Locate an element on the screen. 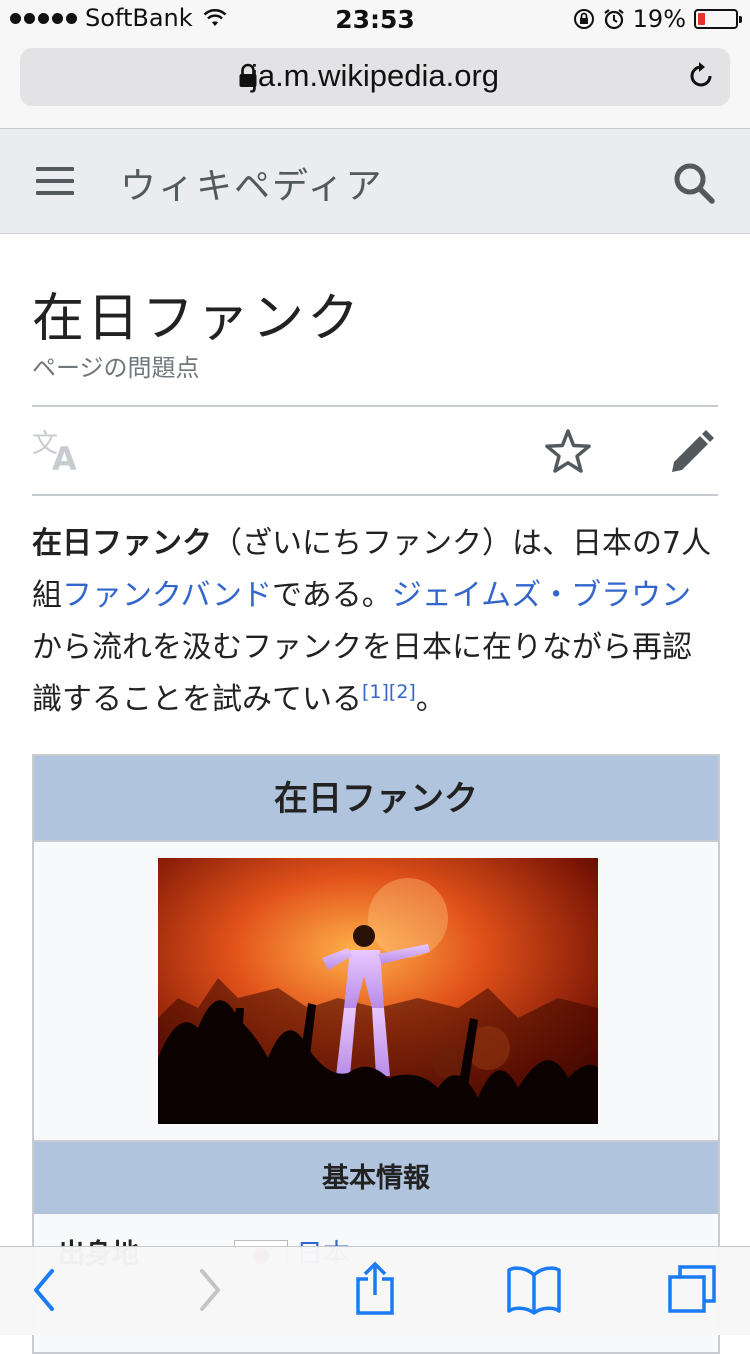 The width and height of the screenshot is (750, 1354). browser-toolbar is located at coordinates (375, 1290).